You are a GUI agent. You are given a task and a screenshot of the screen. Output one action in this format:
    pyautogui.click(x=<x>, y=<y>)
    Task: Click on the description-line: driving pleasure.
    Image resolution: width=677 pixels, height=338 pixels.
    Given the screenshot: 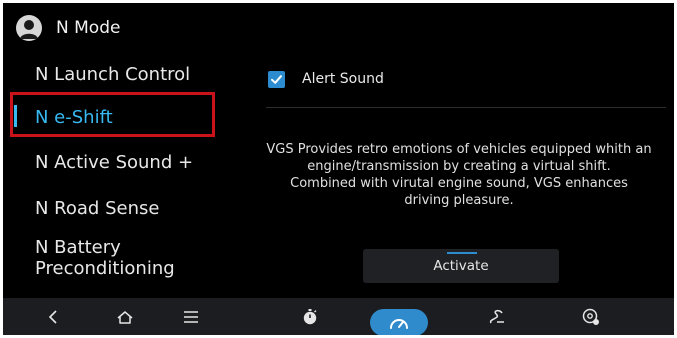 What is the action you would take?
    pyautogui.click(x=459, y=200)
    